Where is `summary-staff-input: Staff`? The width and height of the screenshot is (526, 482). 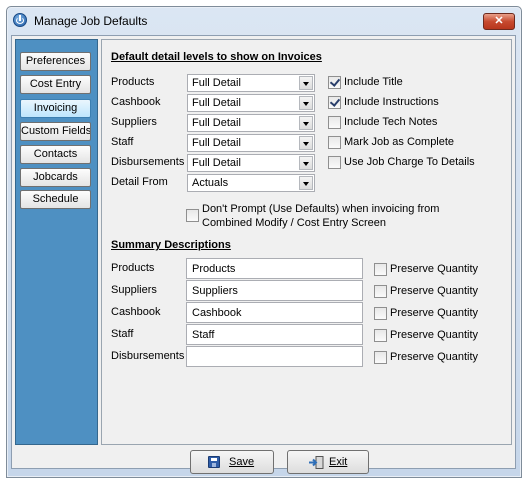 summary-staff-input: Staff is located at coordinates (274, 334).